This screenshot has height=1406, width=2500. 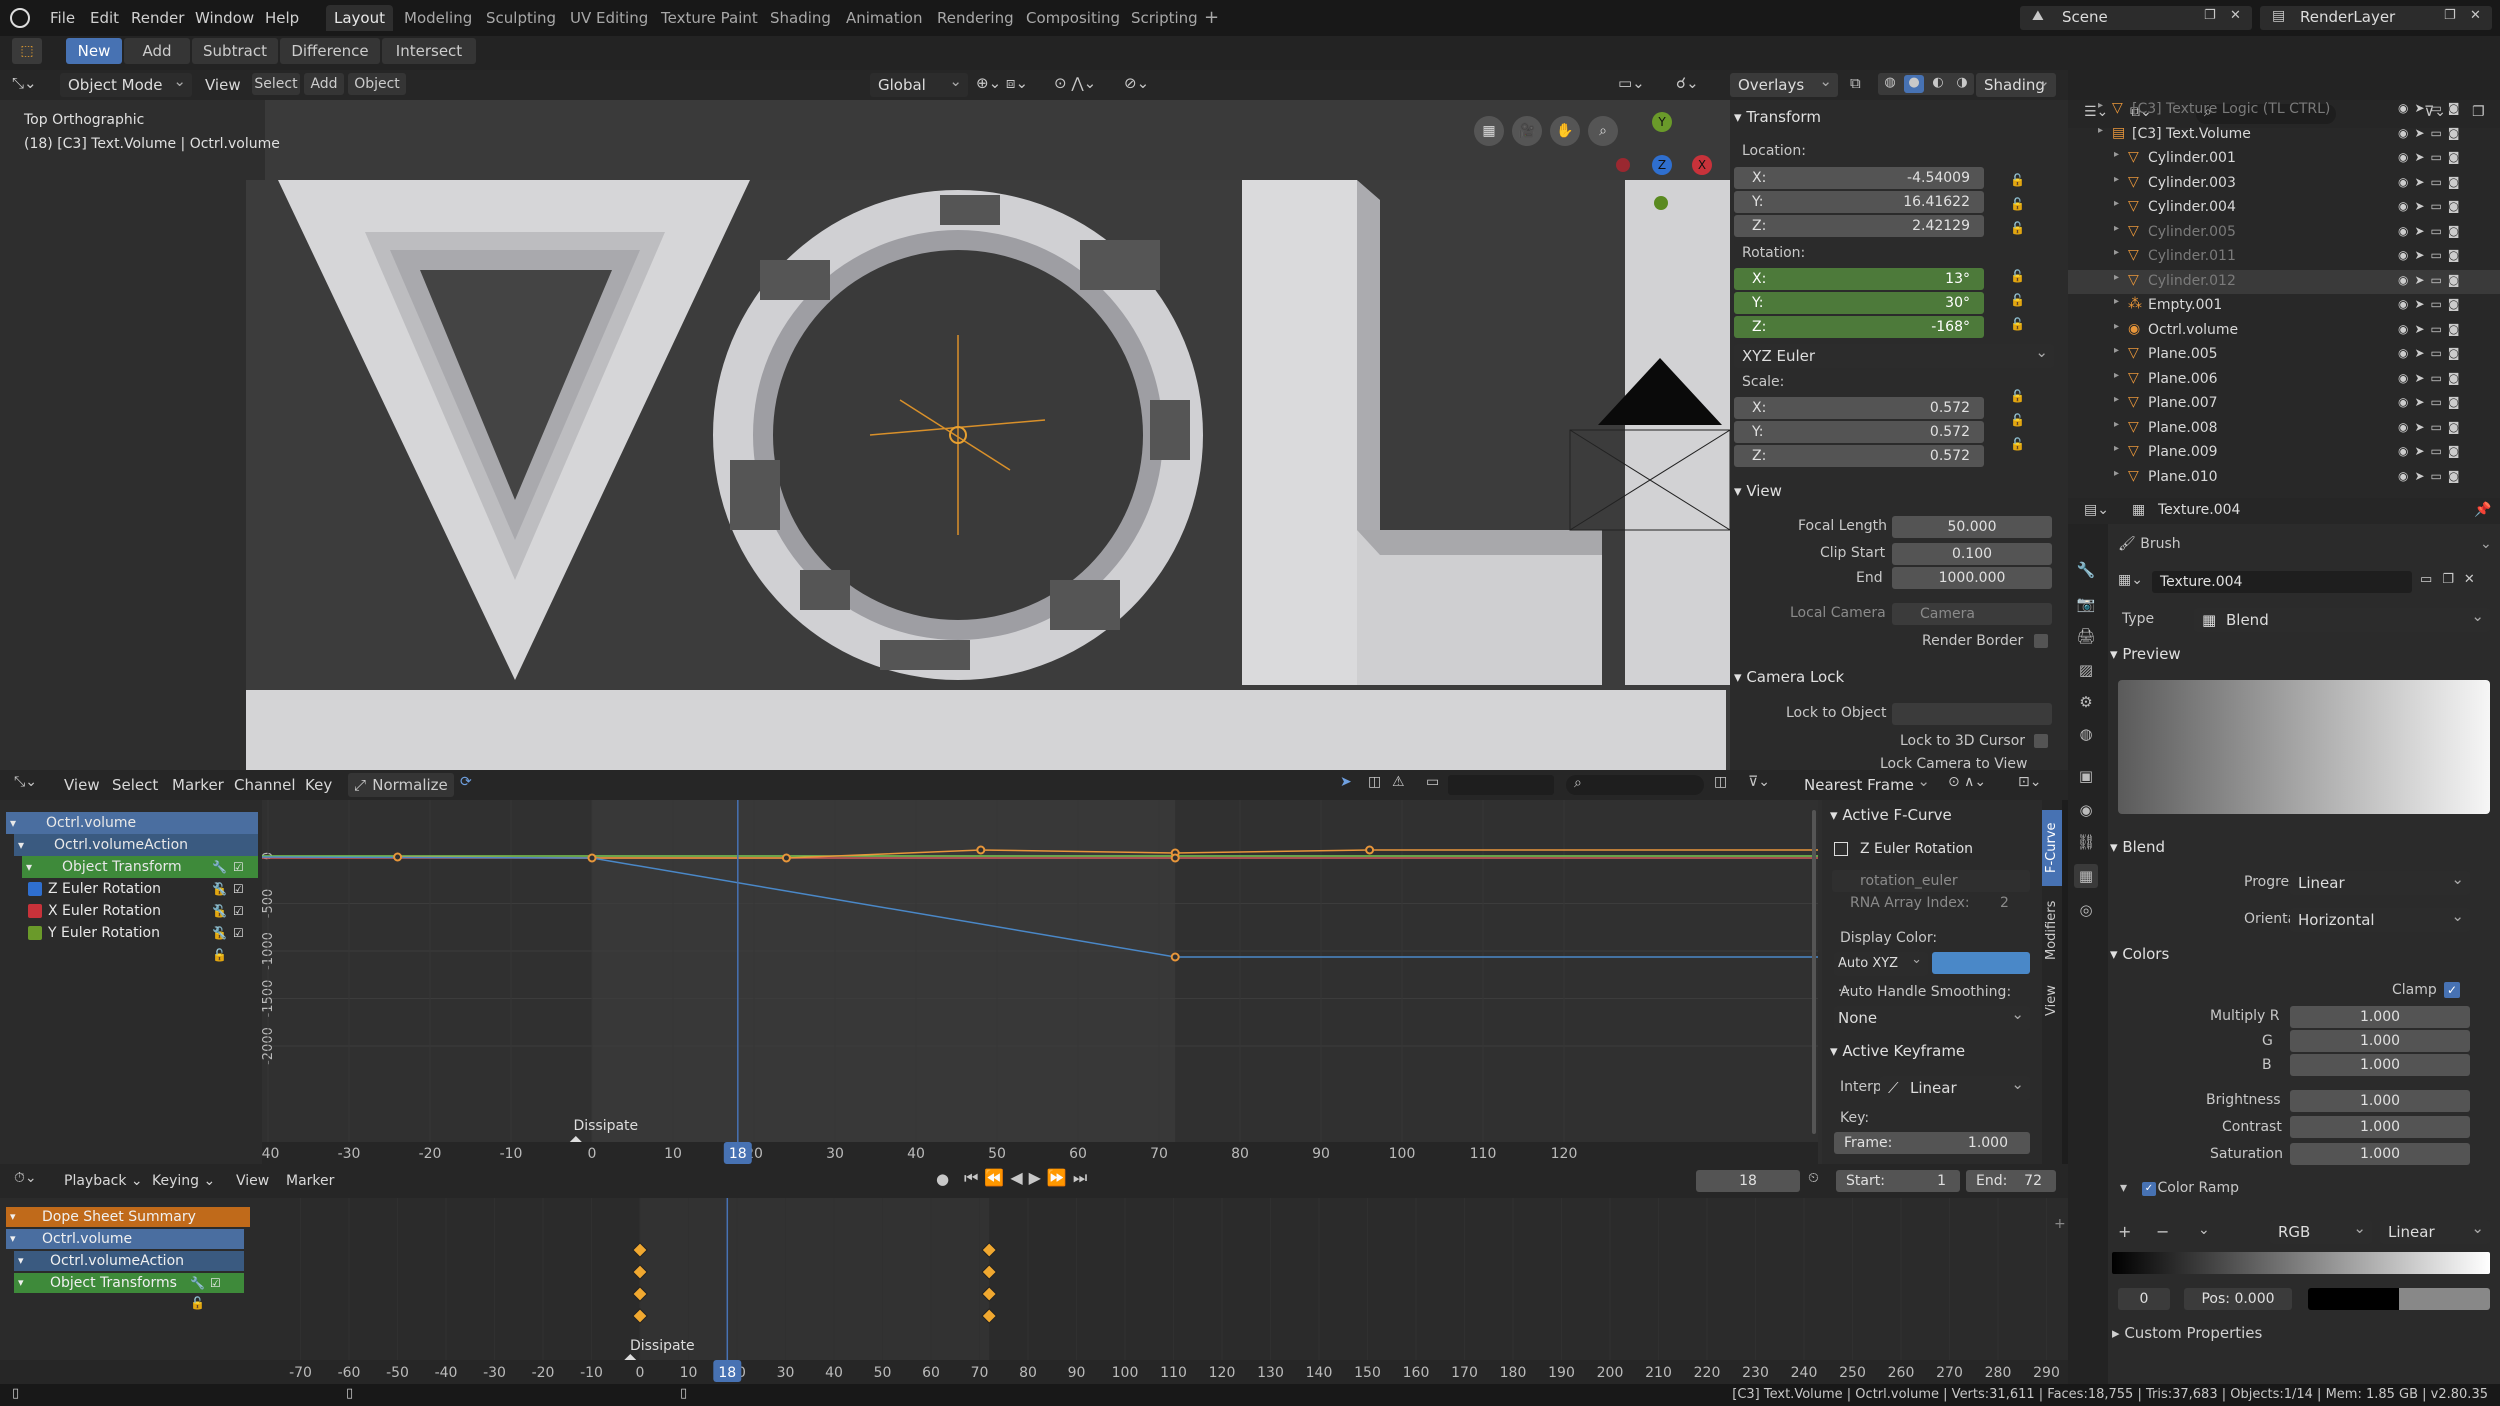 I want to click on ramp-interp-dropdown: Linear, so click(x=2435, y=1230).